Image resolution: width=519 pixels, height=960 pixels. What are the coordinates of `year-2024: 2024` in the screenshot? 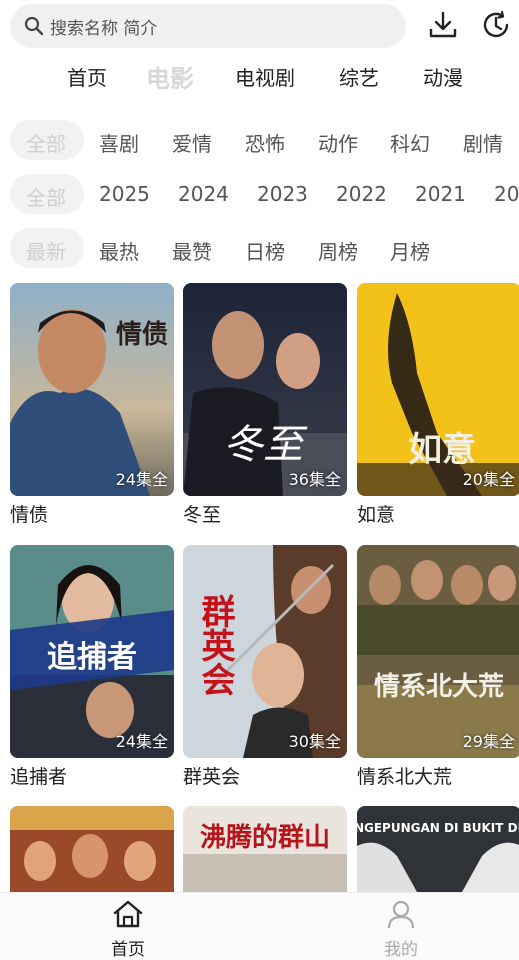 It's located at (203, 194).